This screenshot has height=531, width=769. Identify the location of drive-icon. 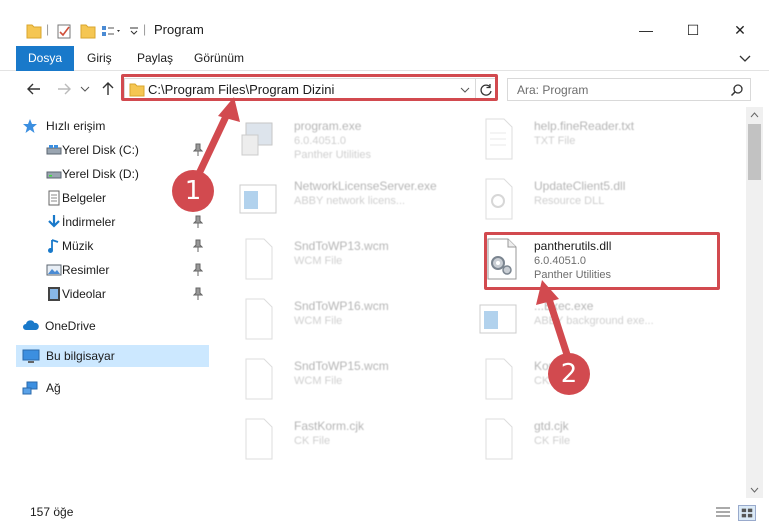
(54, 175).